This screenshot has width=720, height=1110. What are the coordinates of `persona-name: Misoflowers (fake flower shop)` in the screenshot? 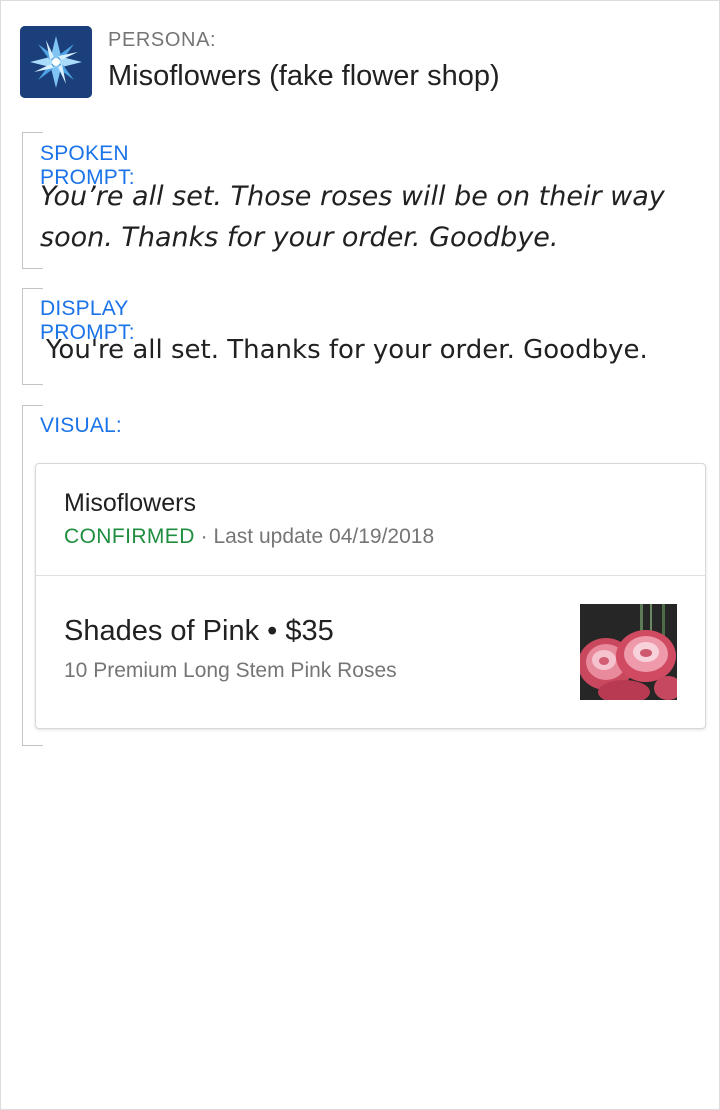 It's located at (304, 76).